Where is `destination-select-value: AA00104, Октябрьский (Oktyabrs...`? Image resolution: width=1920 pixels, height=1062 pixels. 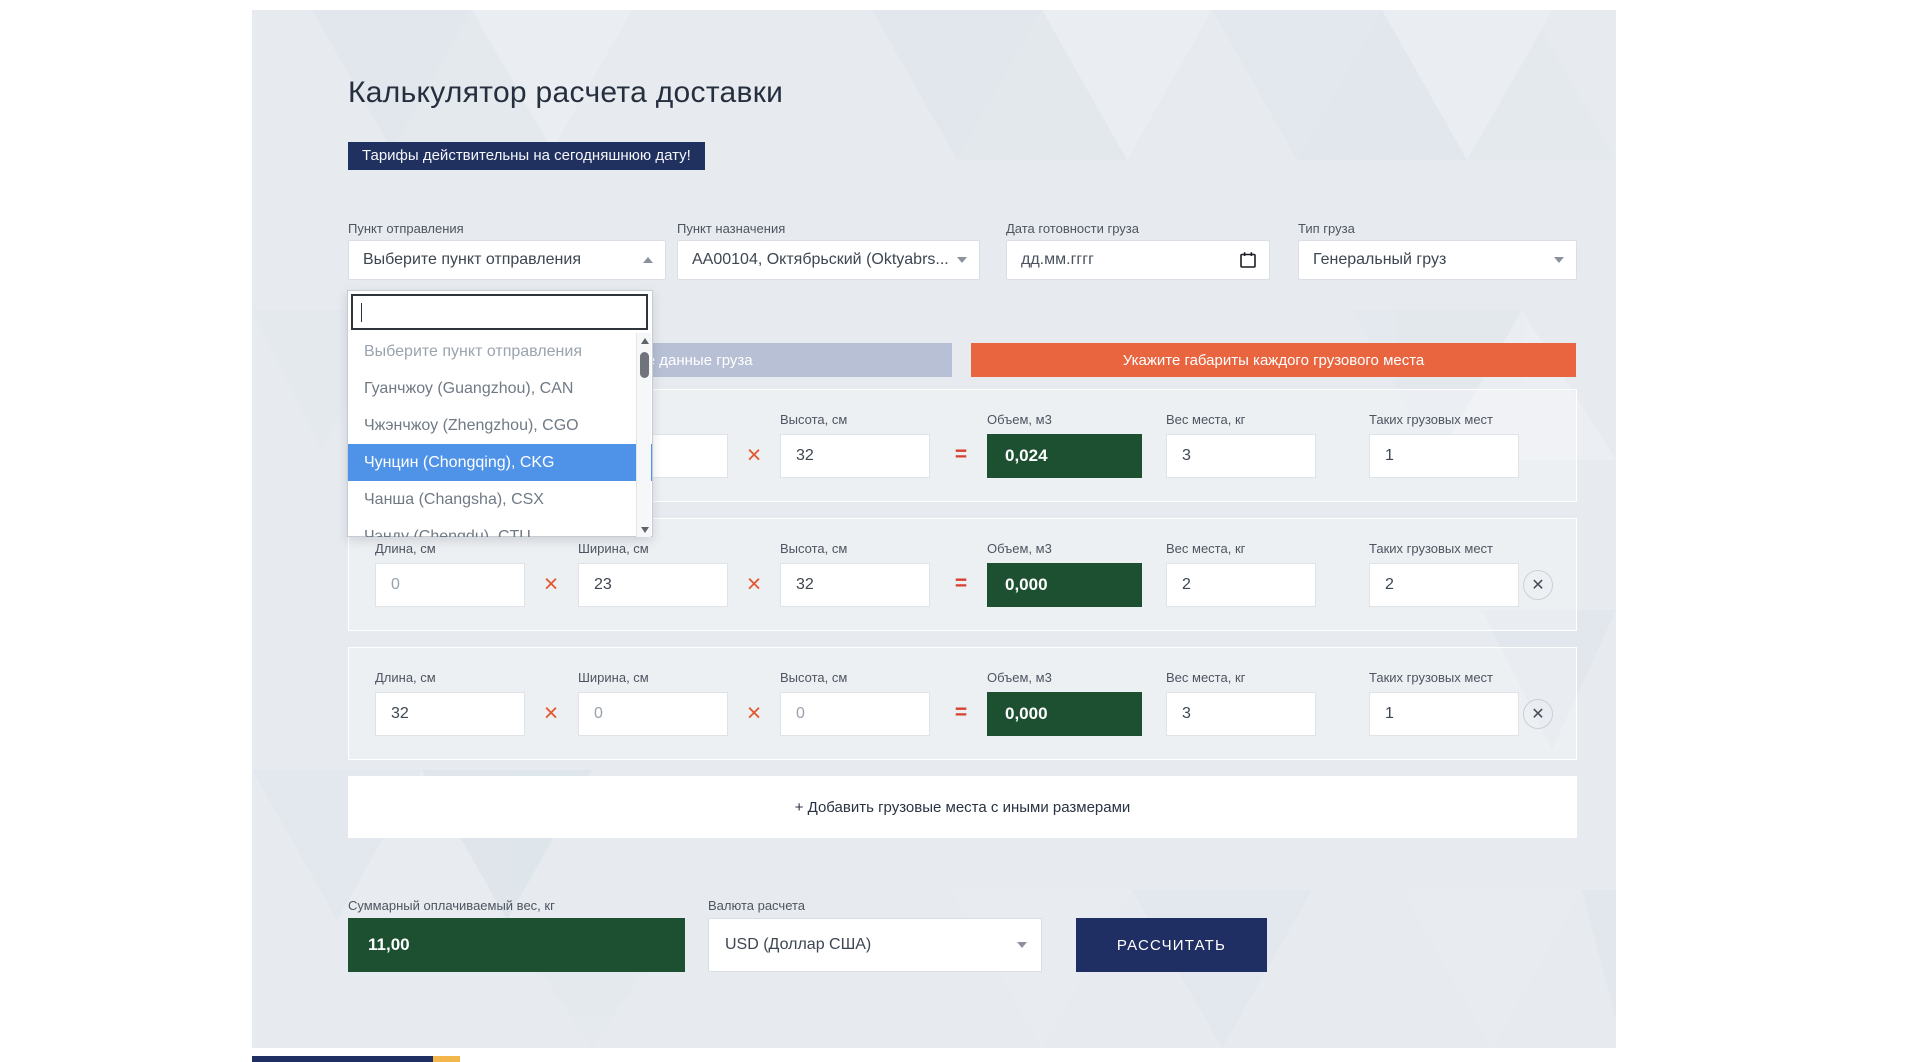 destination-select-value: AA00104, Октябрьский (Oktyabrs... is located at coordinates (820, 259).